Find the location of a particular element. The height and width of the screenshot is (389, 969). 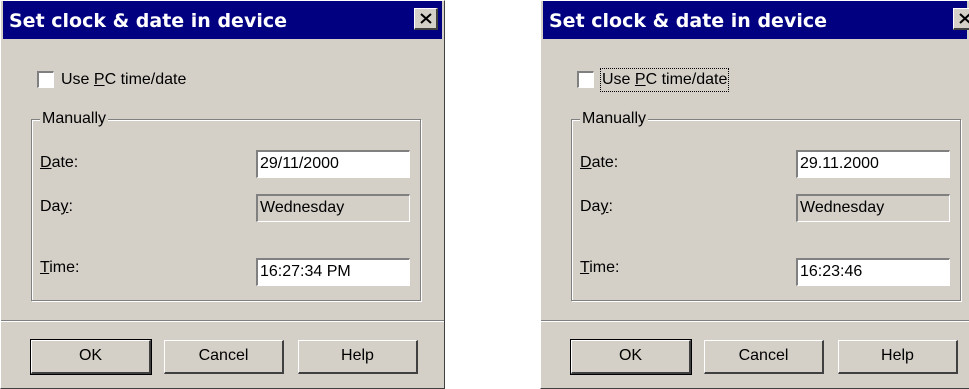

time-input: 16:23:46 is located at coordinates (873, 272).